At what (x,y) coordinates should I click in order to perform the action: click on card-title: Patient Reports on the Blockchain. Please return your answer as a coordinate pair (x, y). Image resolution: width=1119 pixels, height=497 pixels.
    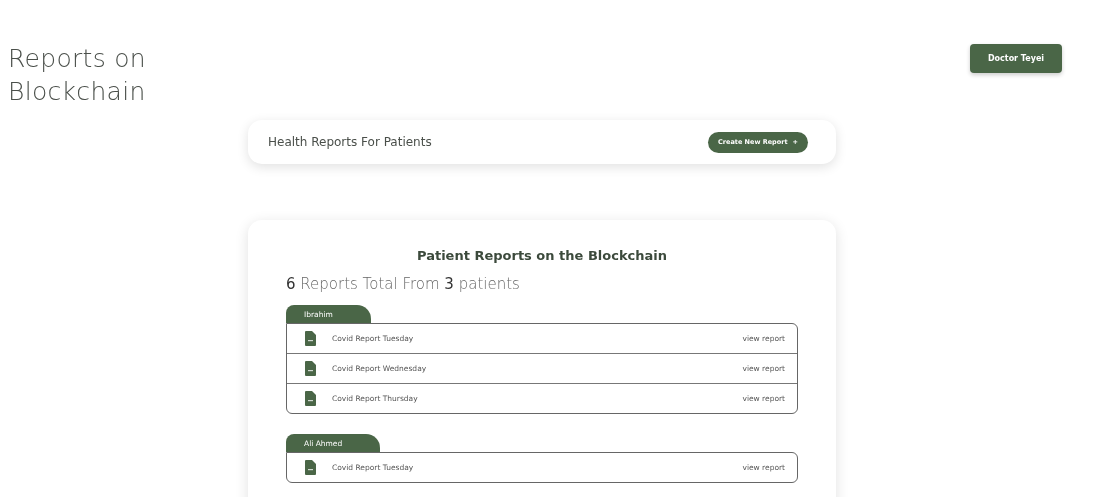
    Looking at the image, I should click on (542, 255).